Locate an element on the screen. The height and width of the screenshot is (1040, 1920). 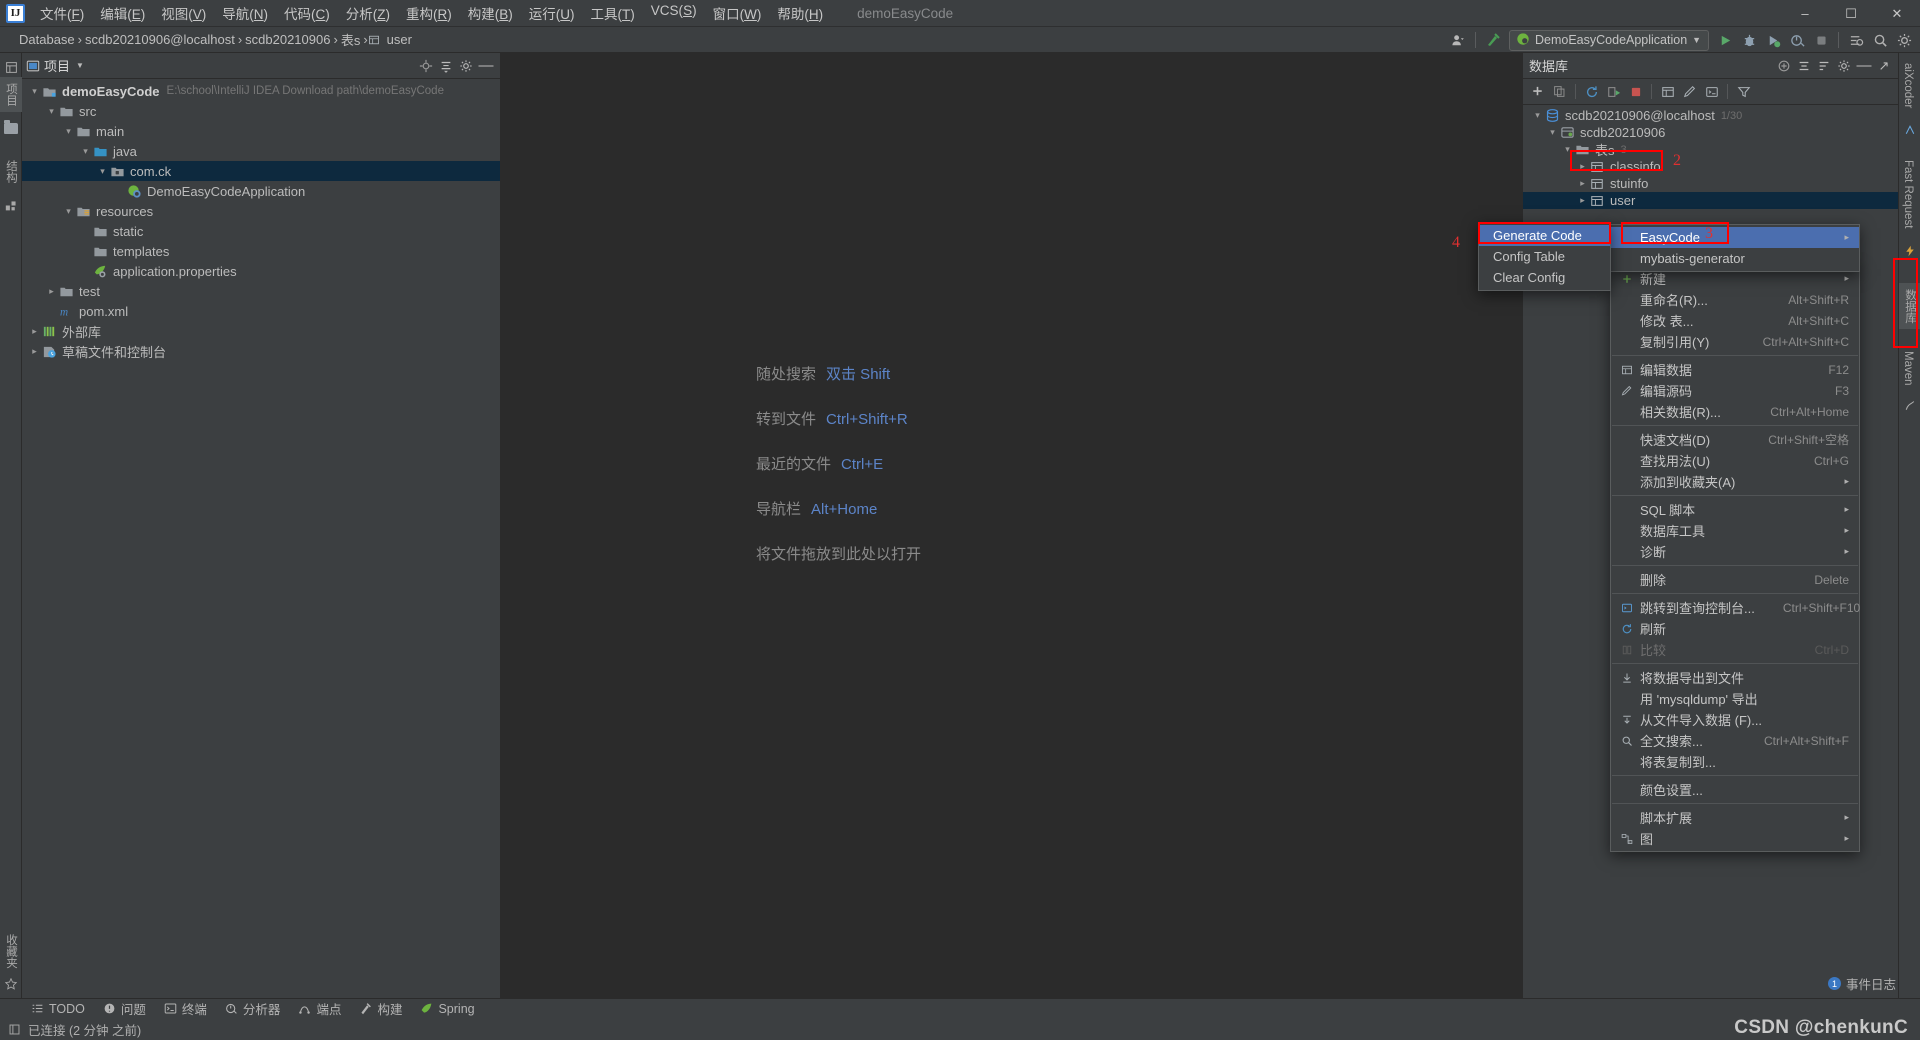
aixcoder-icon is located at coordinates (1909, 130).